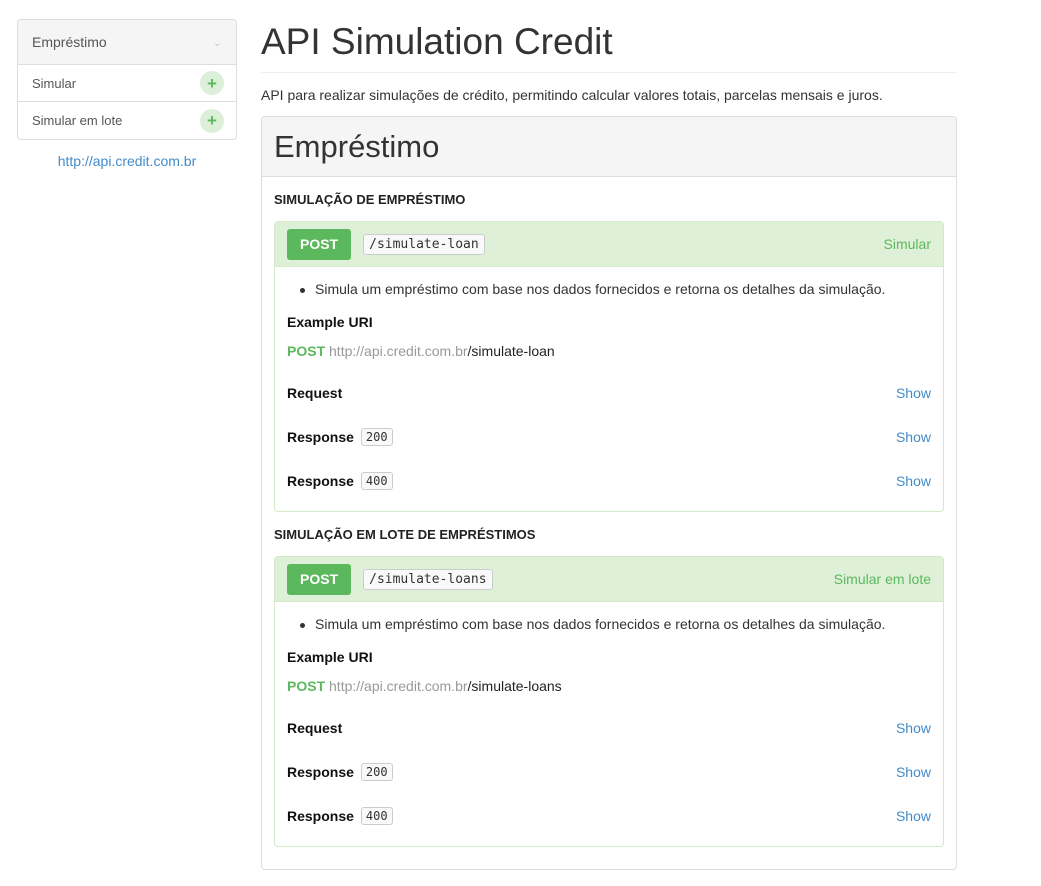  I want to click on sidebar-item-simular-em-lote: Simular em lote +, so click(127, 120).